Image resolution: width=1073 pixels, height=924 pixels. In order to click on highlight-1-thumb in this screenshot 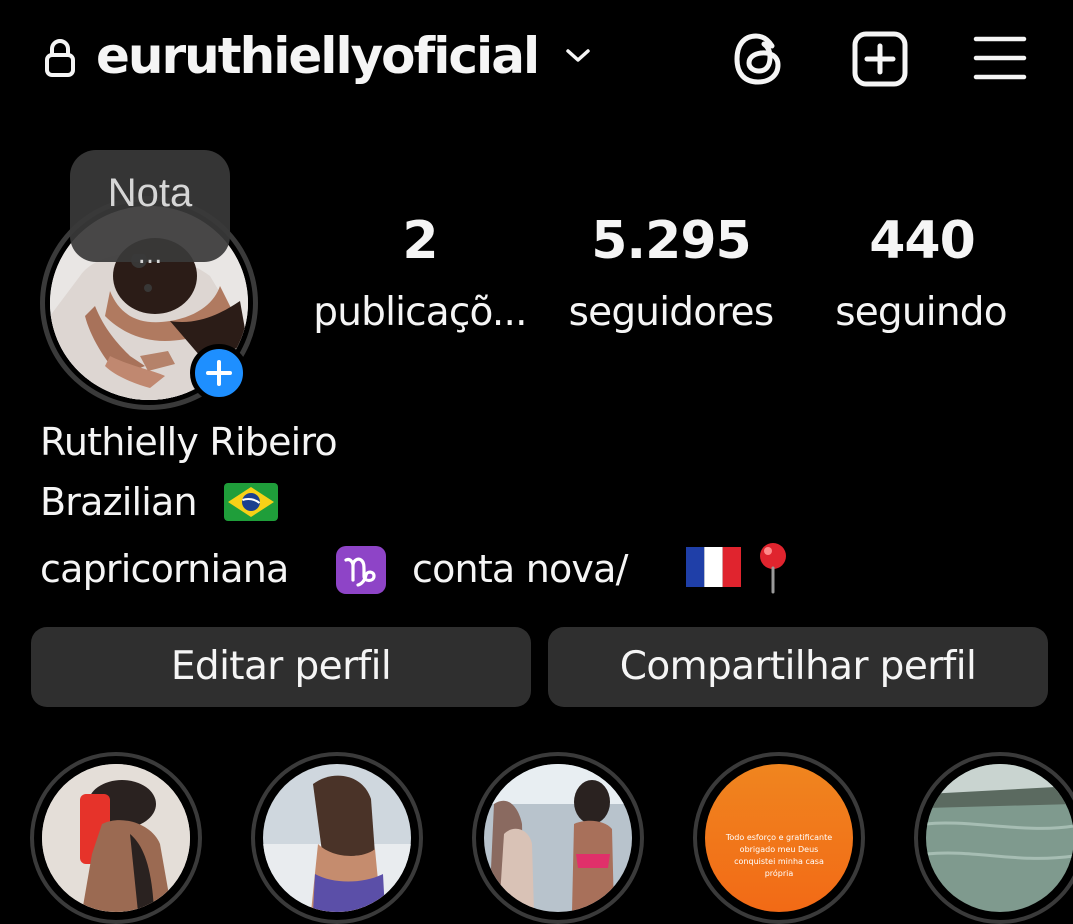, I will do `click(116, 838)`.